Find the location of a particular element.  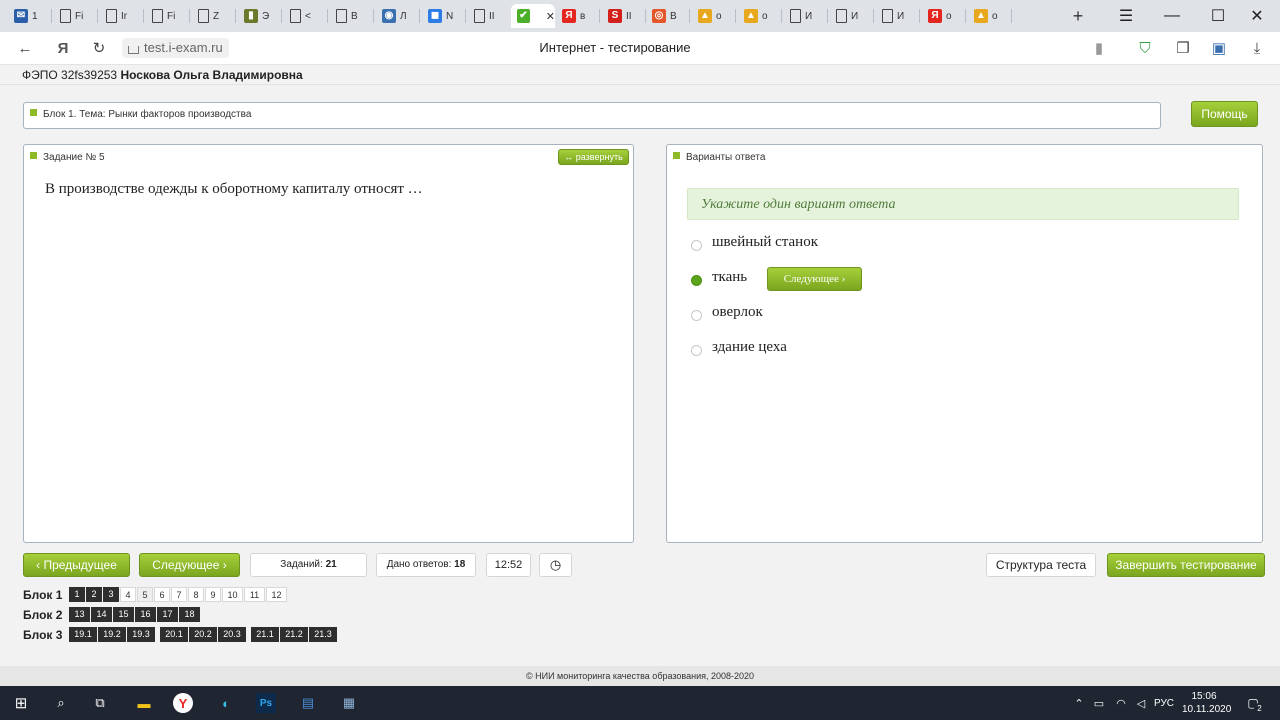

language-indicator: РУС is located at coordinates (1164, 703).